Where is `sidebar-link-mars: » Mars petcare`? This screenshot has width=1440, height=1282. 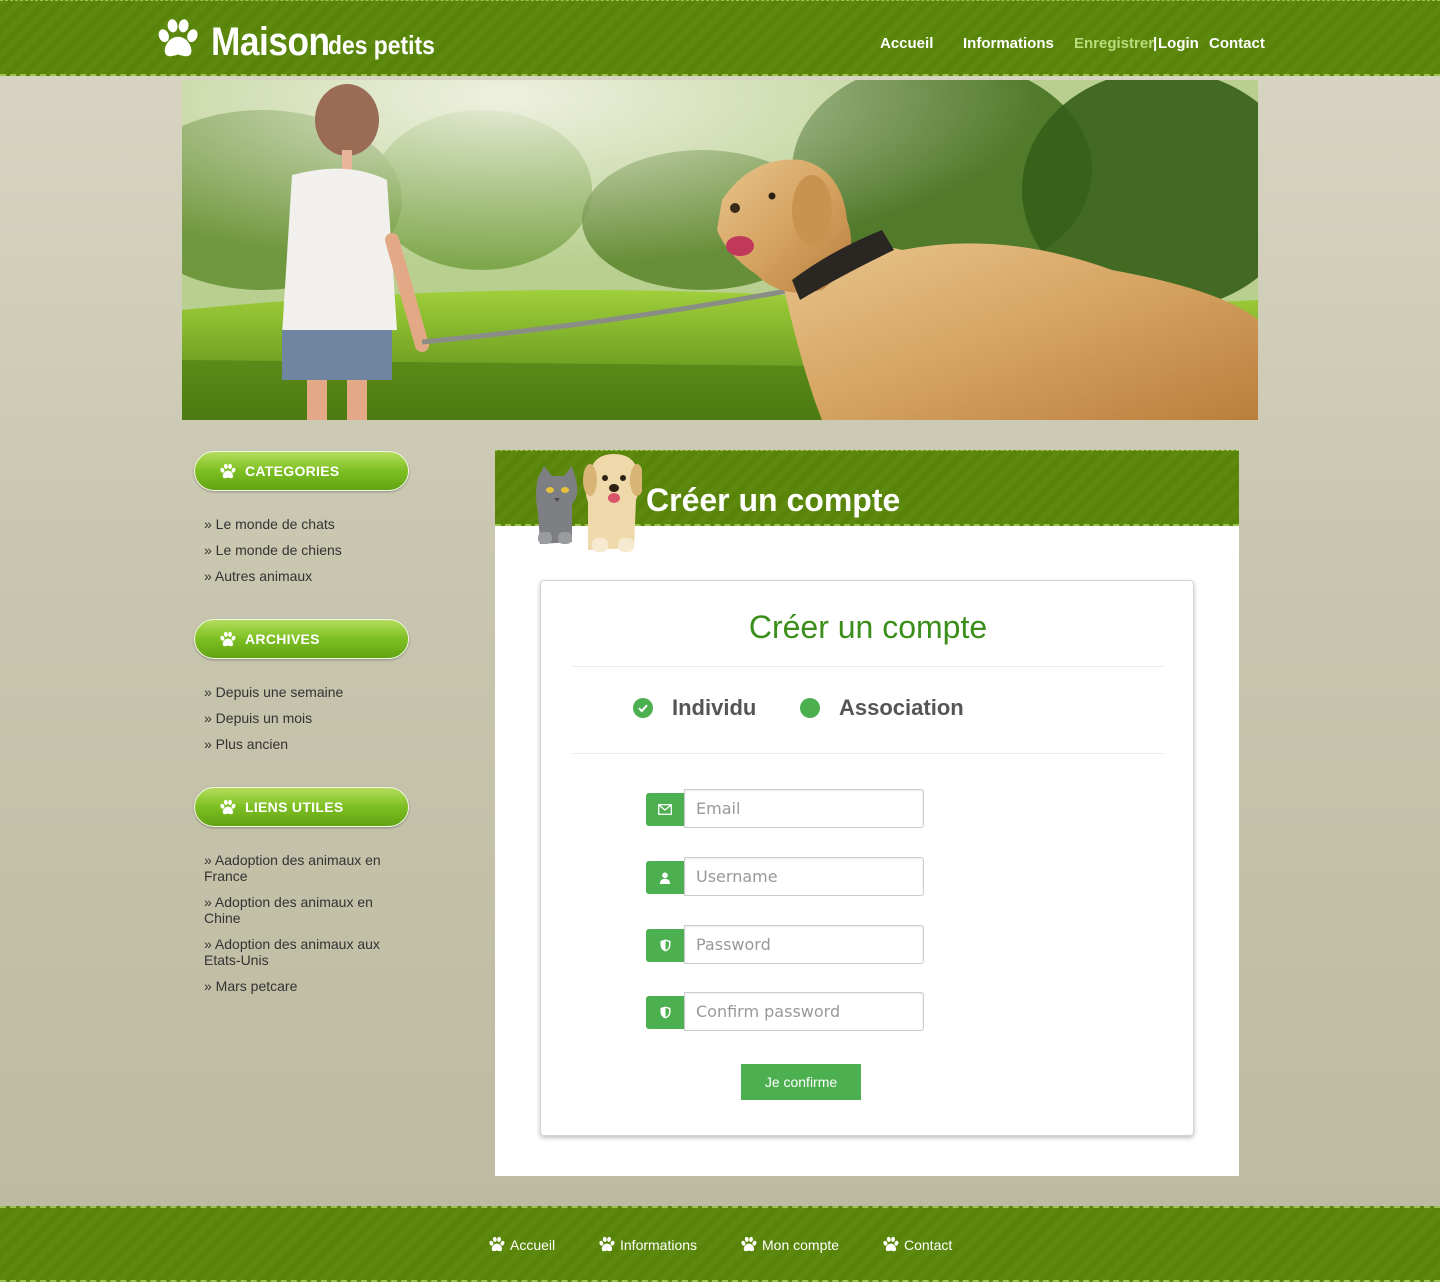 sidebar-link-mars: » Mars petcare is located at coordinates (306, 986).